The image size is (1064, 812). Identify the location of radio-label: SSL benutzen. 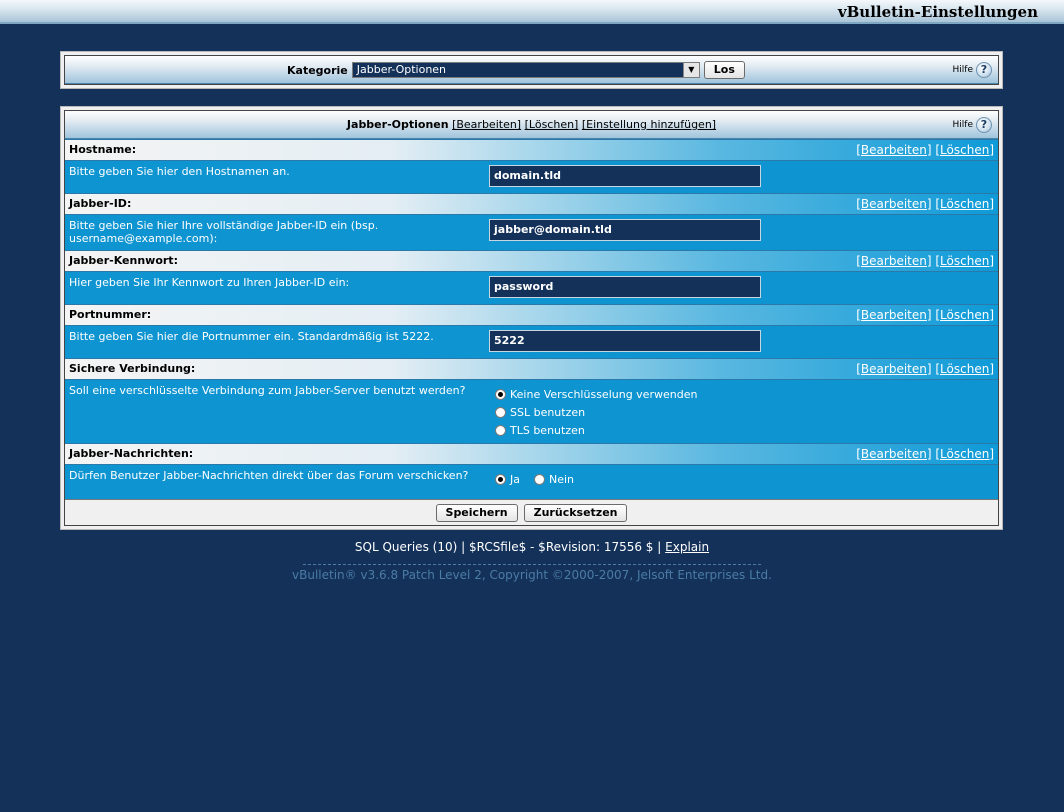
(548, 412).